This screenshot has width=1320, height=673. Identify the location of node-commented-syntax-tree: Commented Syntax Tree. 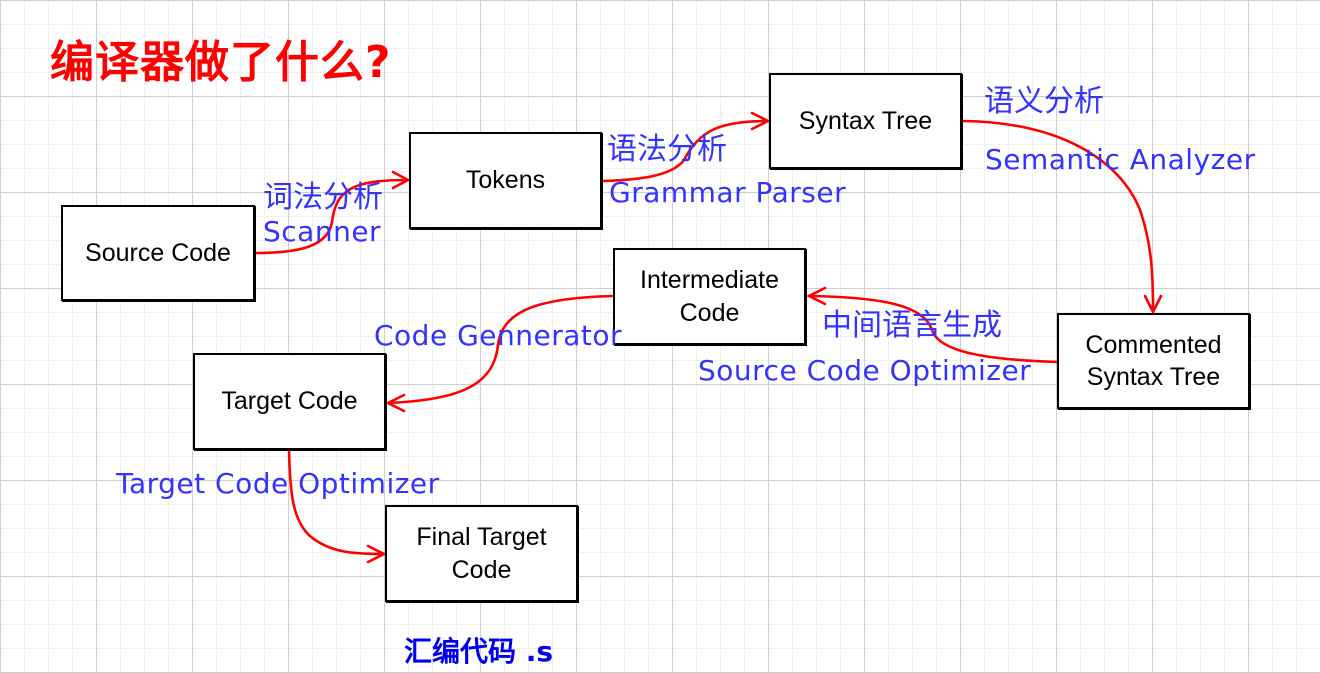
(1153, 361).